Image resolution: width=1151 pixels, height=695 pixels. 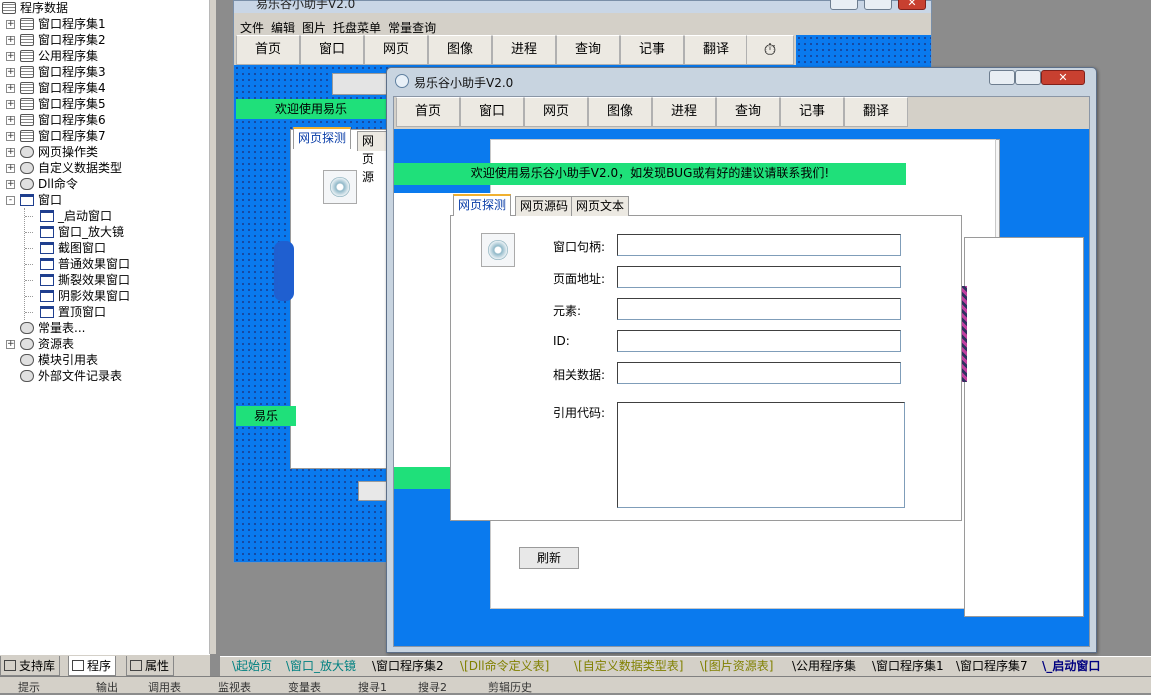 I want to click on panel-tabs: 支持库 程序 属性, so click(x=105, y=665).